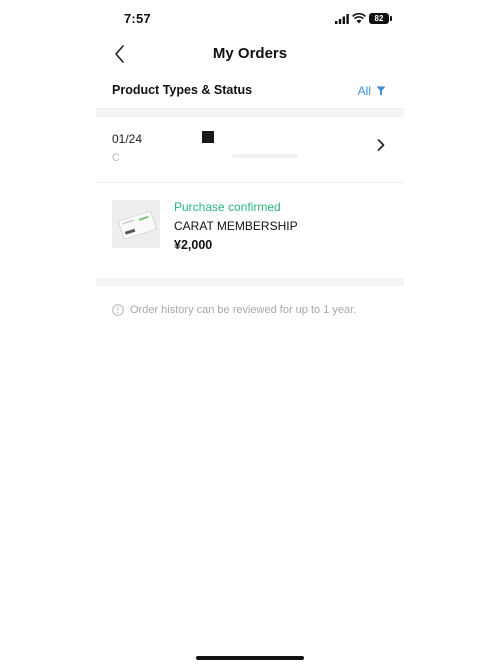 The image size is (500, 667). Describe the element at coordinates (391, 18) in the screenshot. I see `battery-nub` at that location.